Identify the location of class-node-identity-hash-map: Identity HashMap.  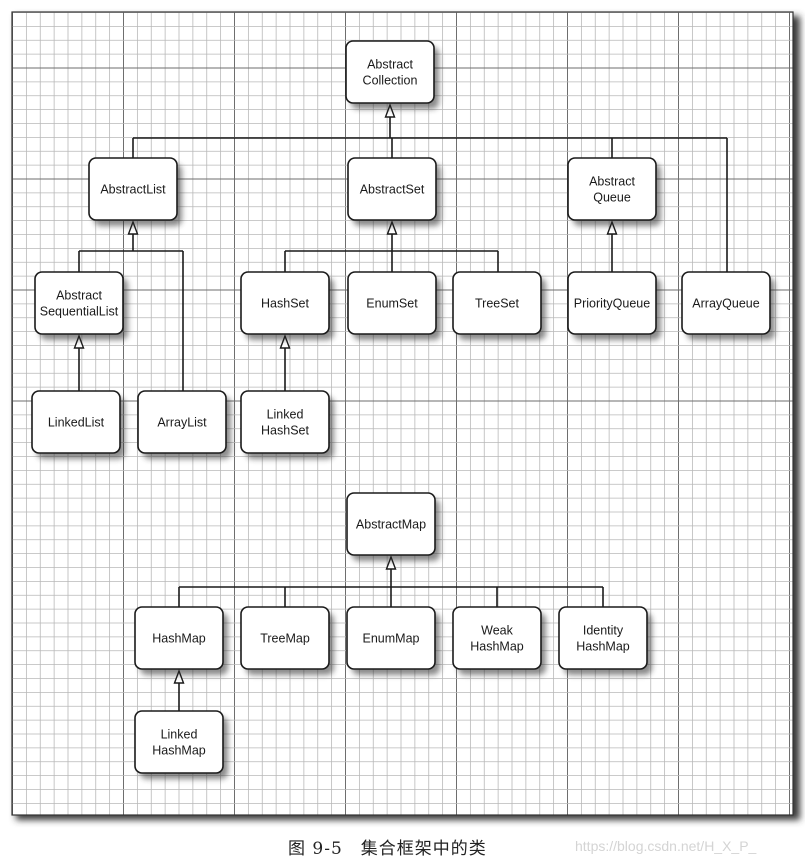
(605, 640).